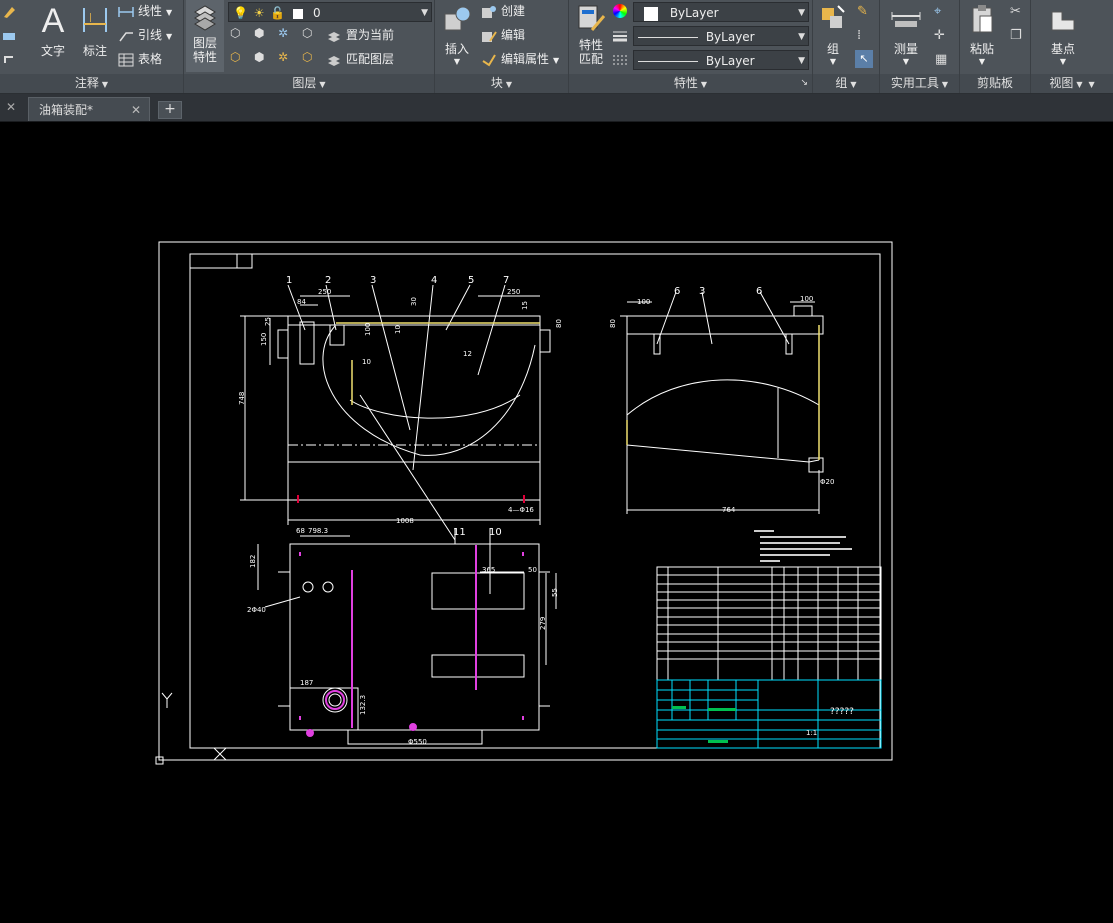  What do you see at coordinates (414, 301) in the screenshot?
I see `dim-label: 30` at bounding box center [414, 301].